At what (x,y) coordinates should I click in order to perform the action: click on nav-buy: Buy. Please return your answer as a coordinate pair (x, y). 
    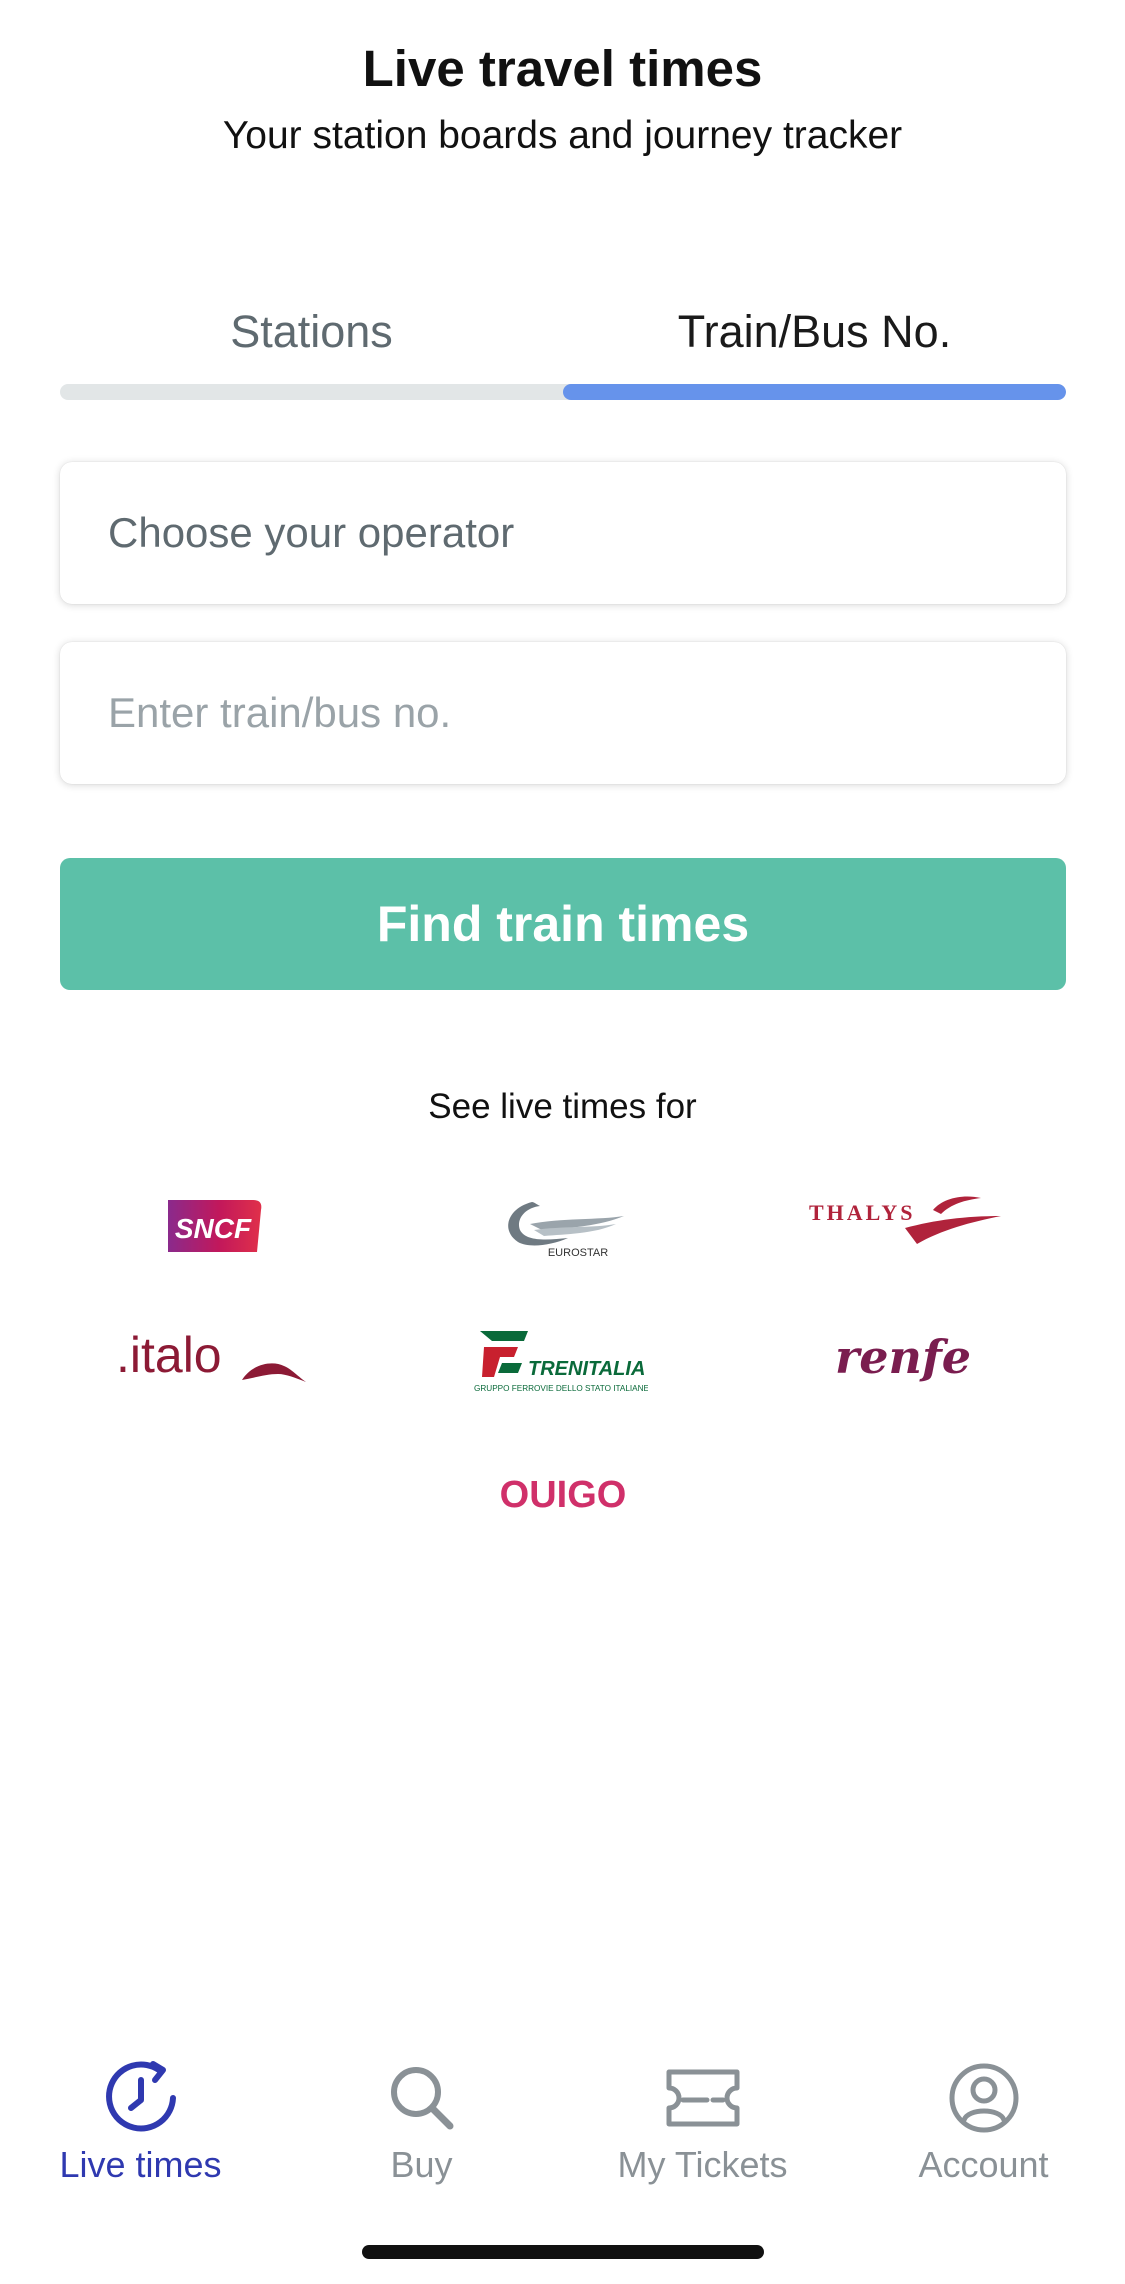
    Looking at the image, I should click on (421, 2115).